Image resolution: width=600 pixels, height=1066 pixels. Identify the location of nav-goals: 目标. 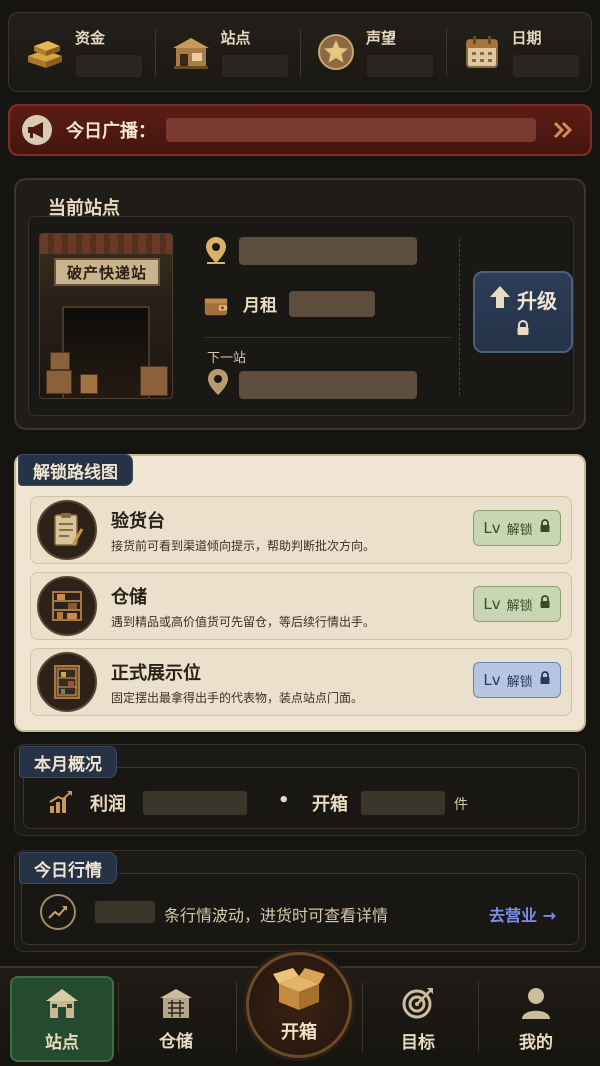
(418, 1019).